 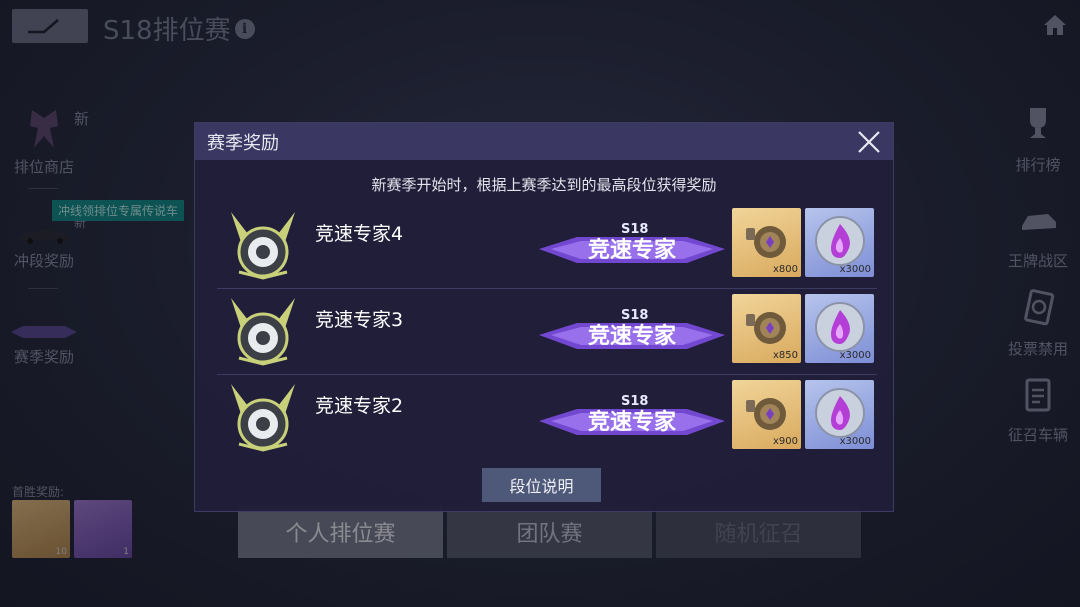 I want to click on reward-item-coin: x800, so click(x=766, y=242).